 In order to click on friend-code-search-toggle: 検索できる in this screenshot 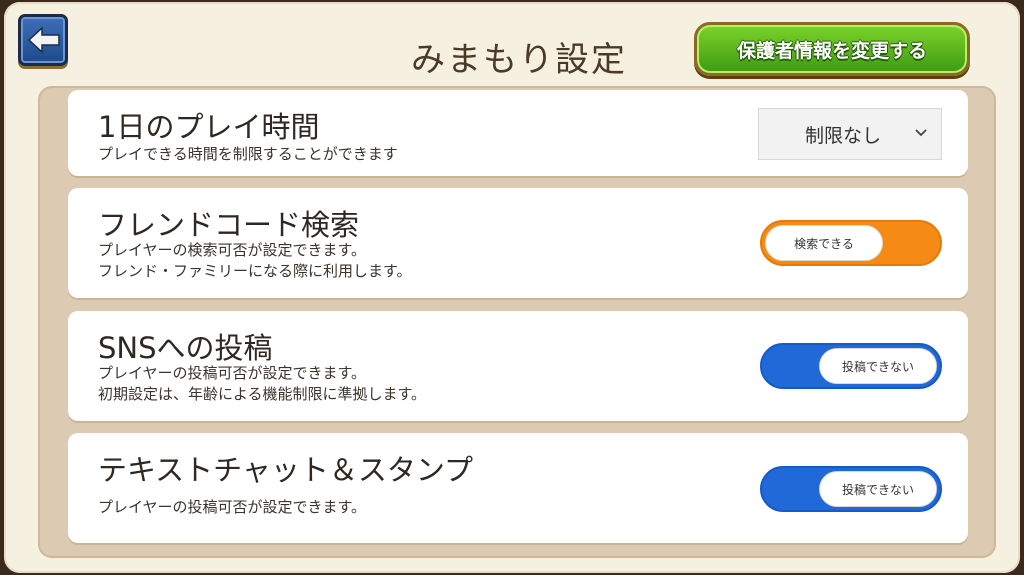, I will do `click(851, 243)`.